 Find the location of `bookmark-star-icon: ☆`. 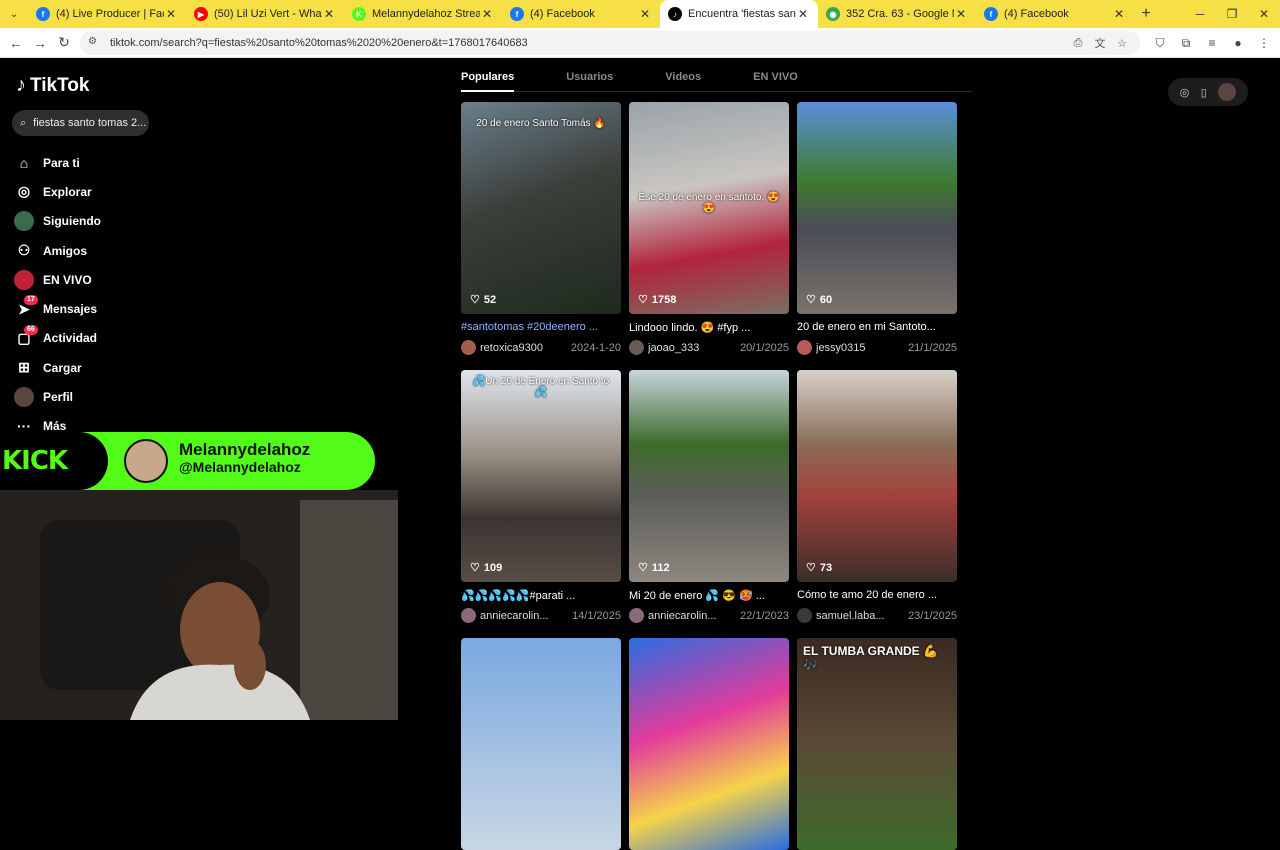

bookmark-star-icon: ☆ is located at coordinates (1122, 43).